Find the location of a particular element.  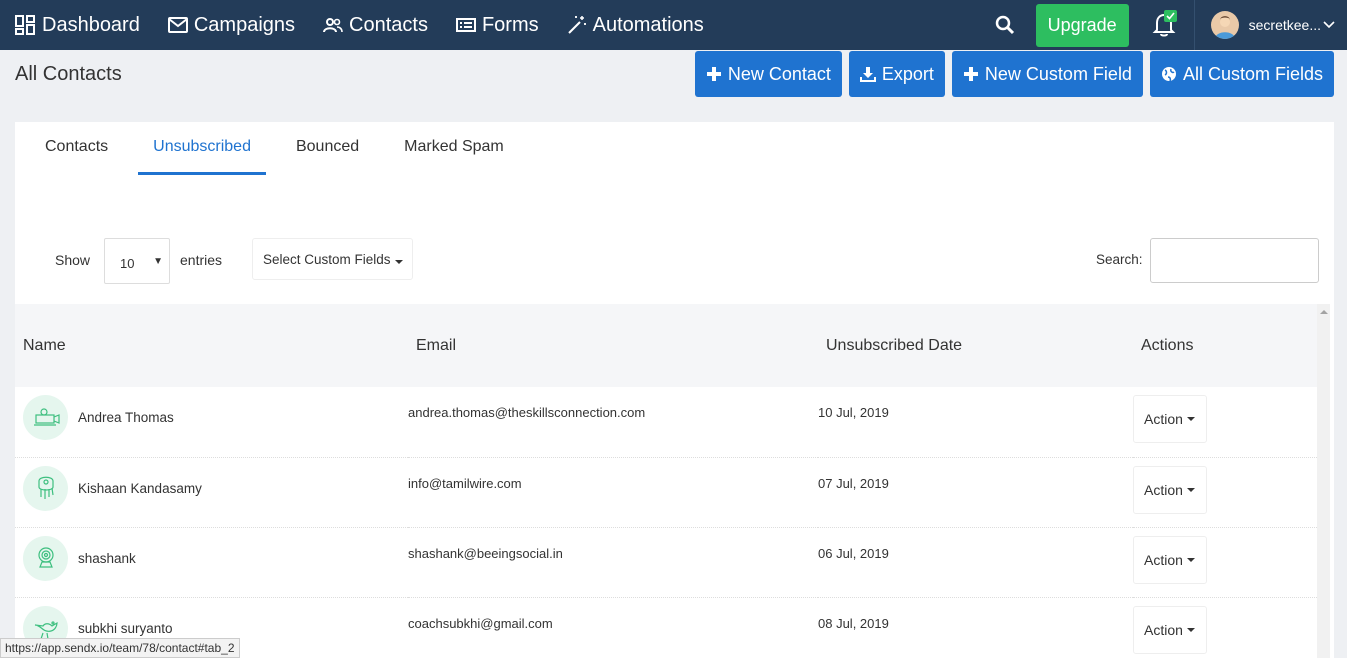

magic-wand-icon is located at coordinates (576, 25).